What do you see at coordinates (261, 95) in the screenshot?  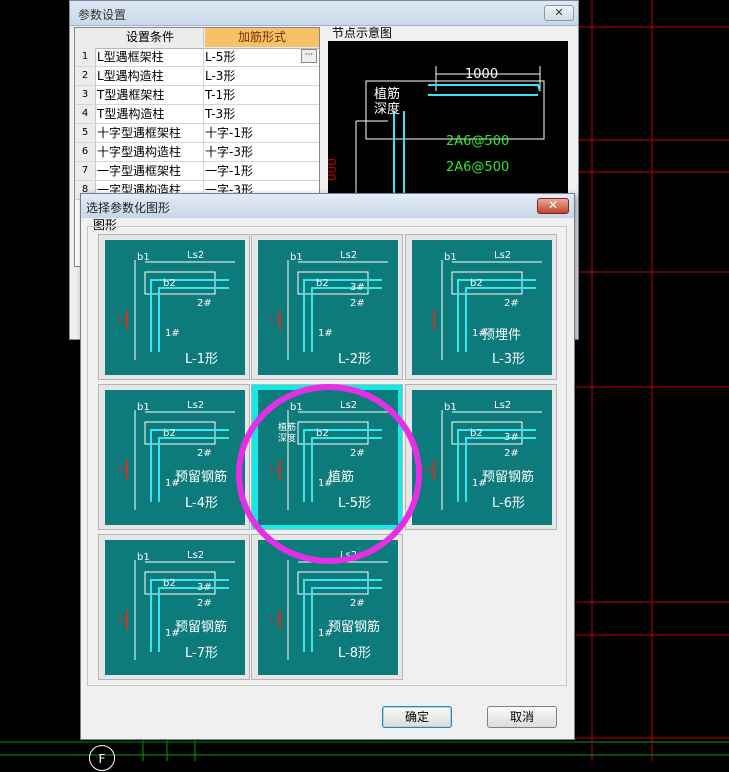 I see `cell-form: T-1形` at bounding box center [261, 95].